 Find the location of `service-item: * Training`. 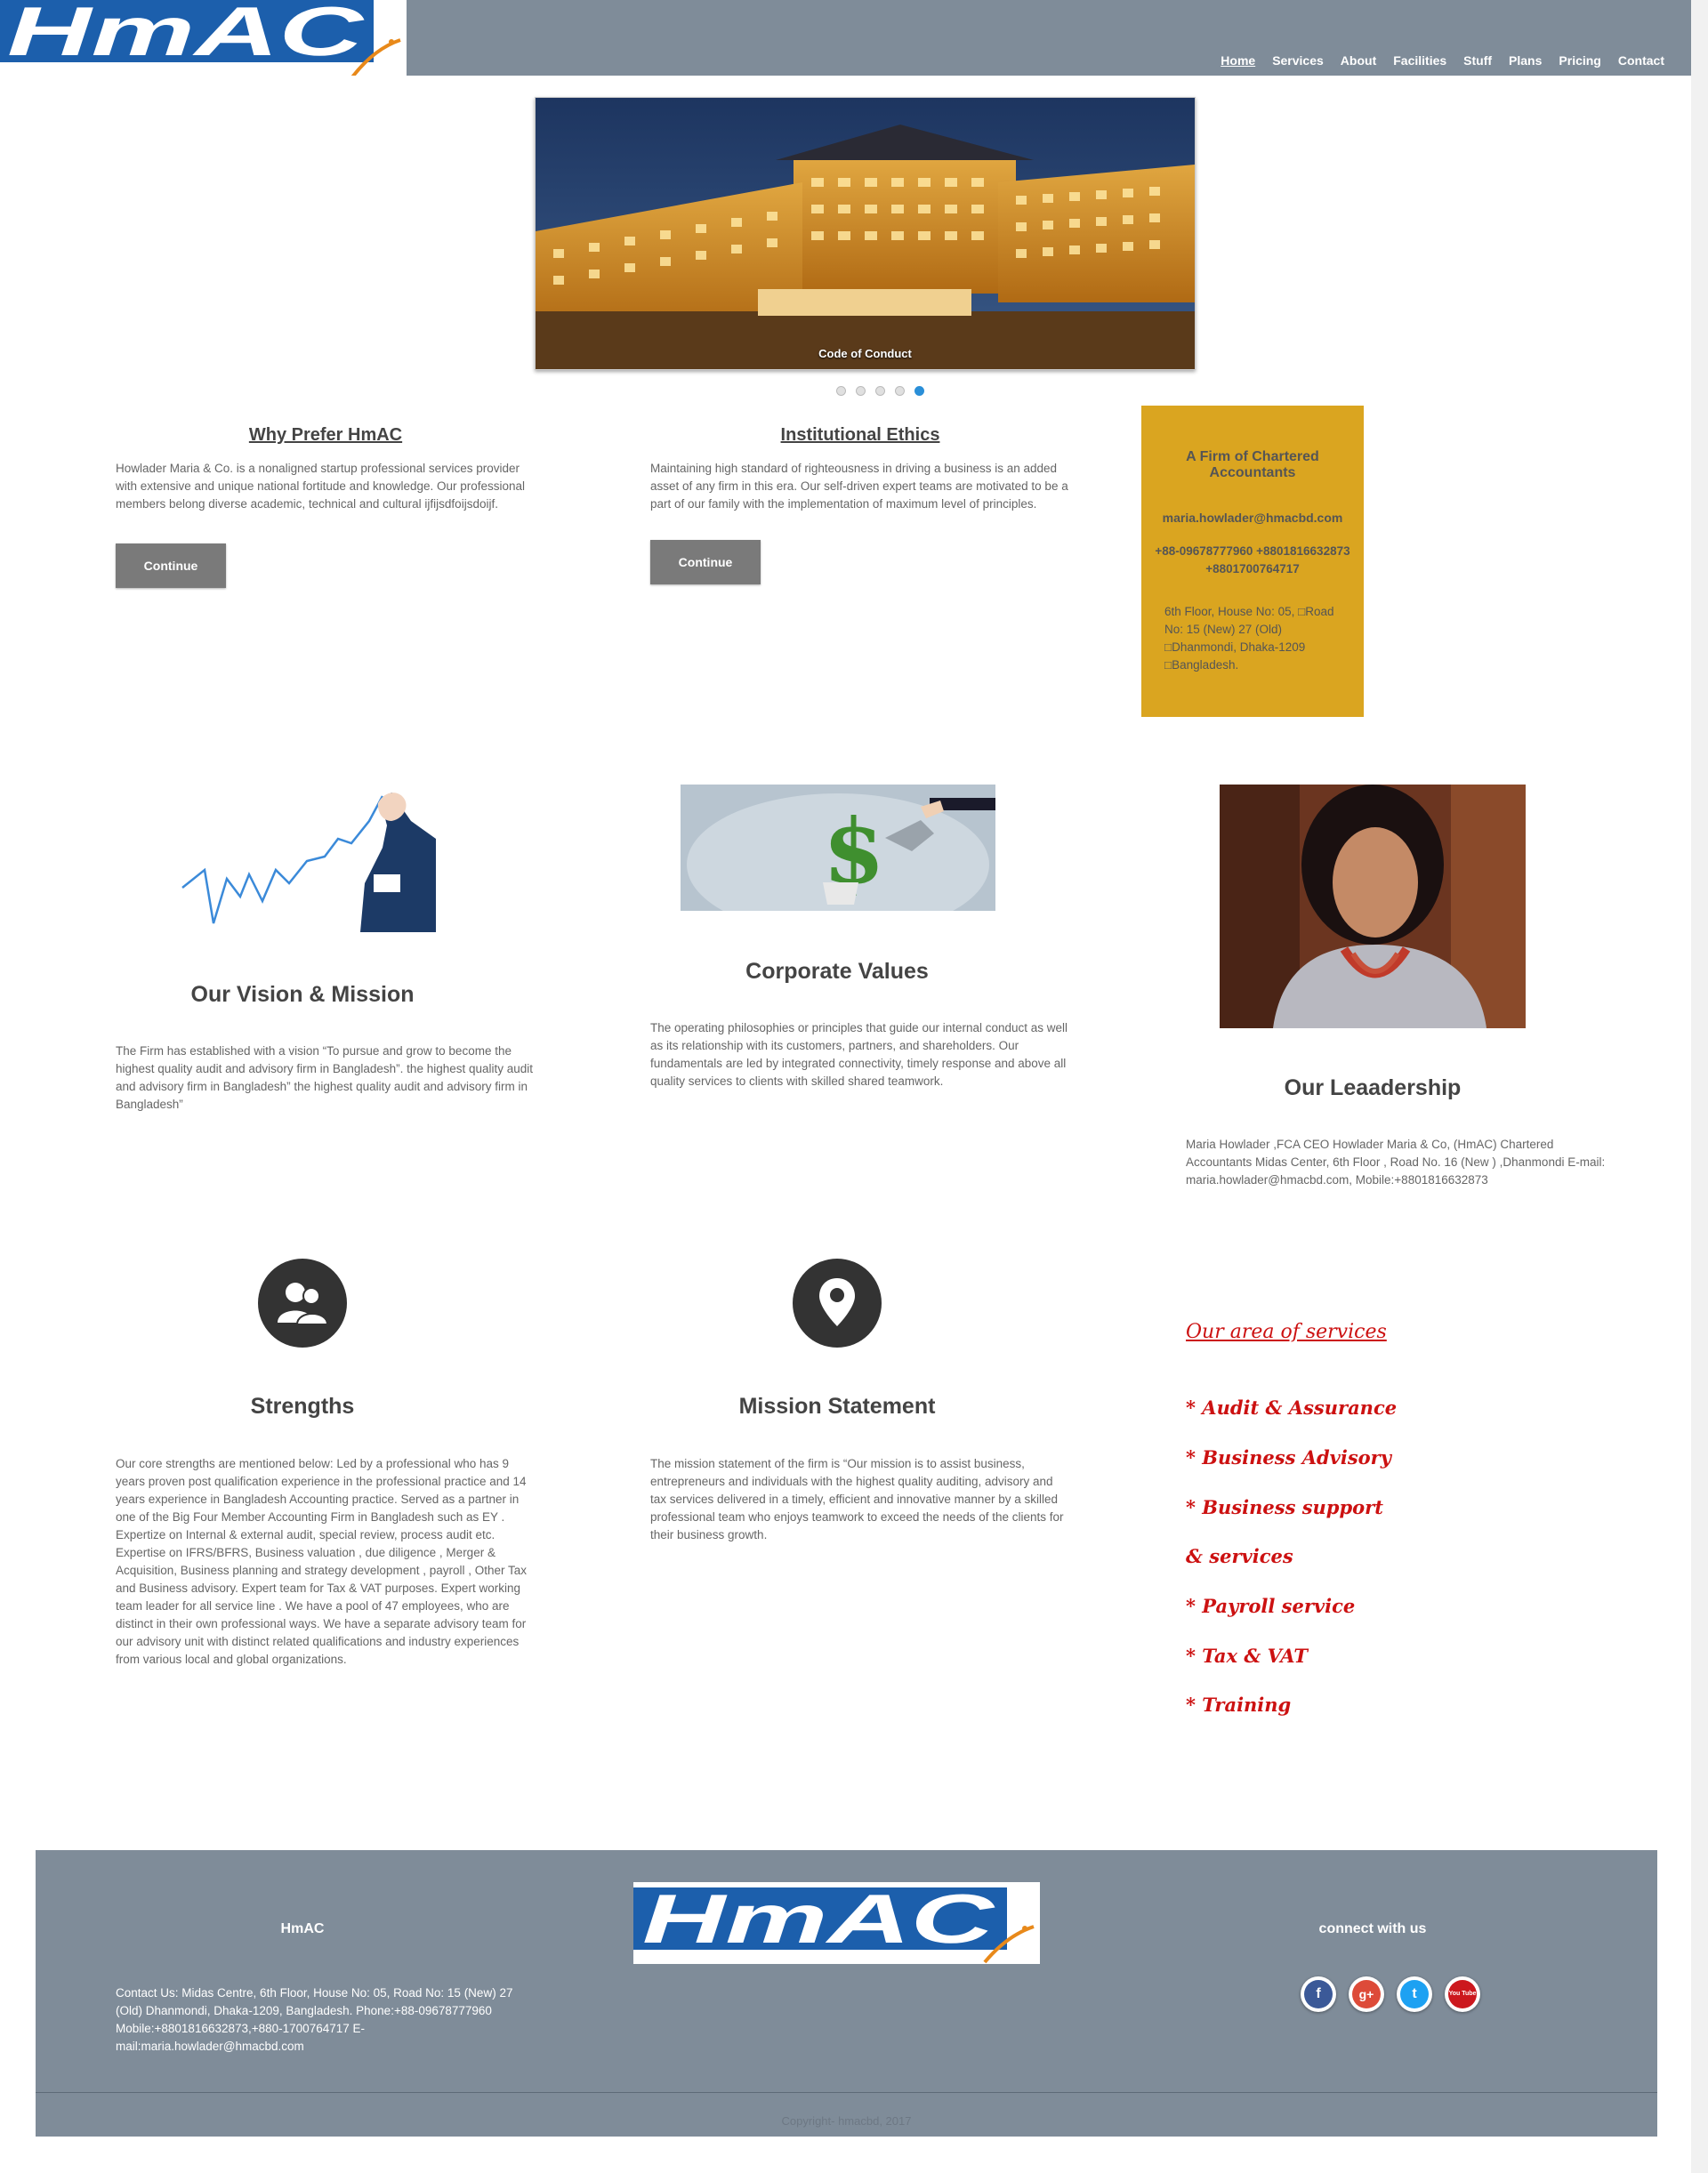

service-item: * Training is located at coordinates (1239, 1705).